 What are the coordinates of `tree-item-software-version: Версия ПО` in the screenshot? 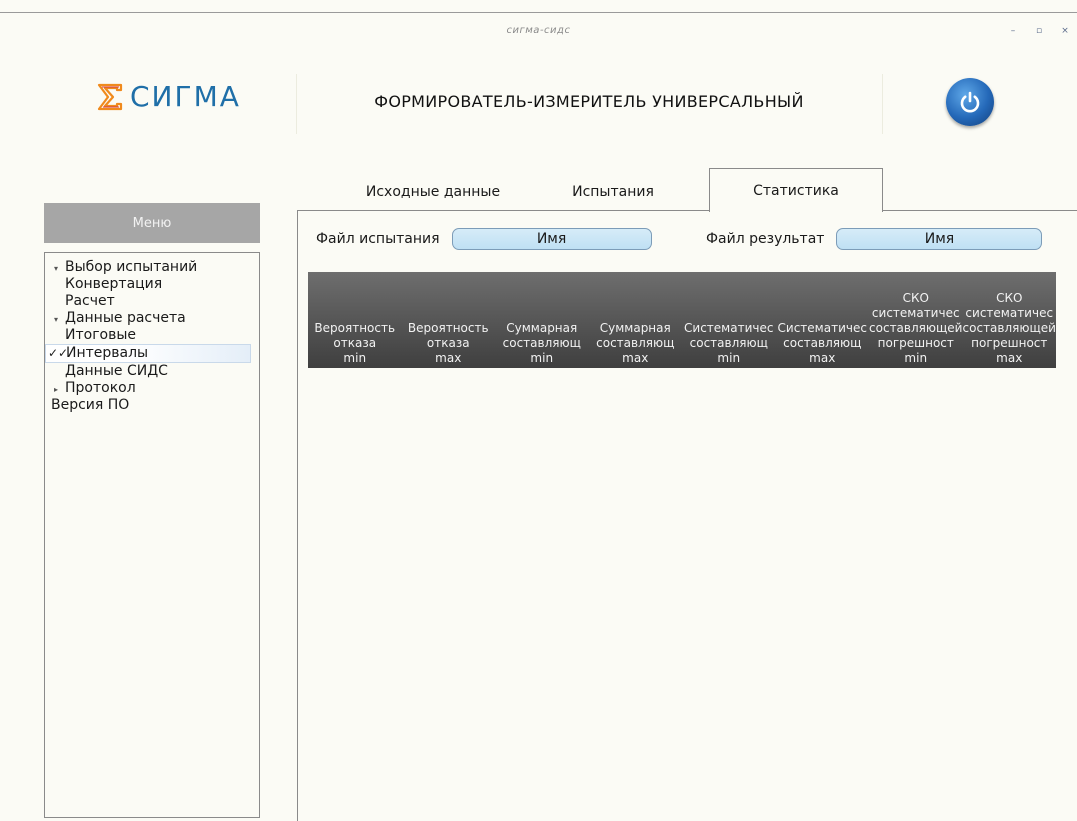 It's located at (152, 405).